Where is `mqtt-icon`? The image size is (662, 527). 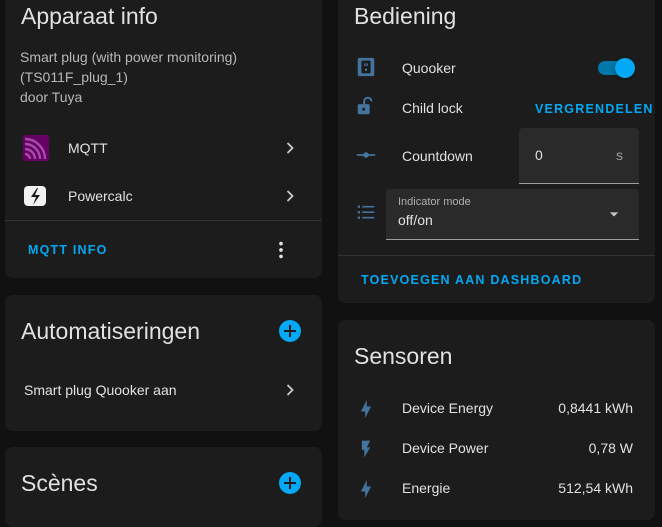
mqtt-icon is located at coordinates (36, 148).